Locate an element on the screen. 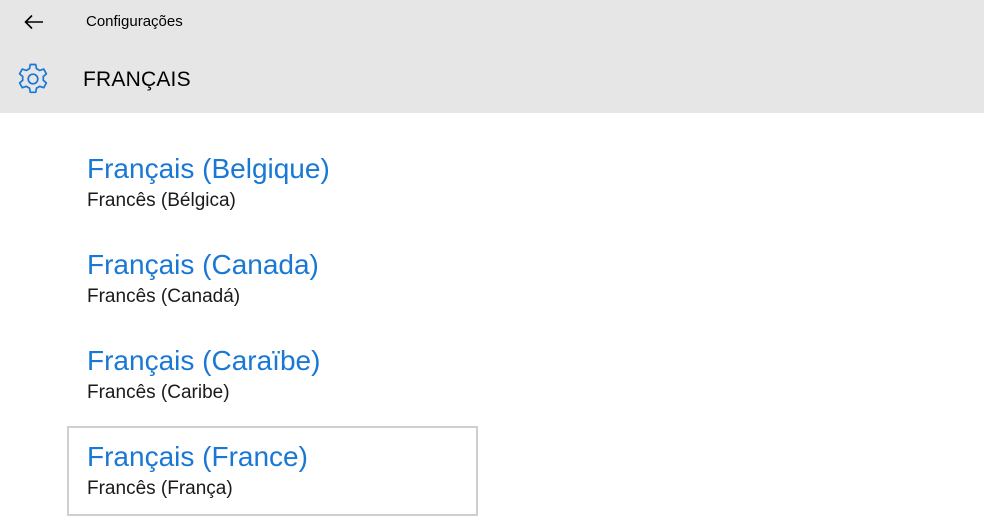  language-name: Français (Caraïbe) is located at coordinates (204, 360).